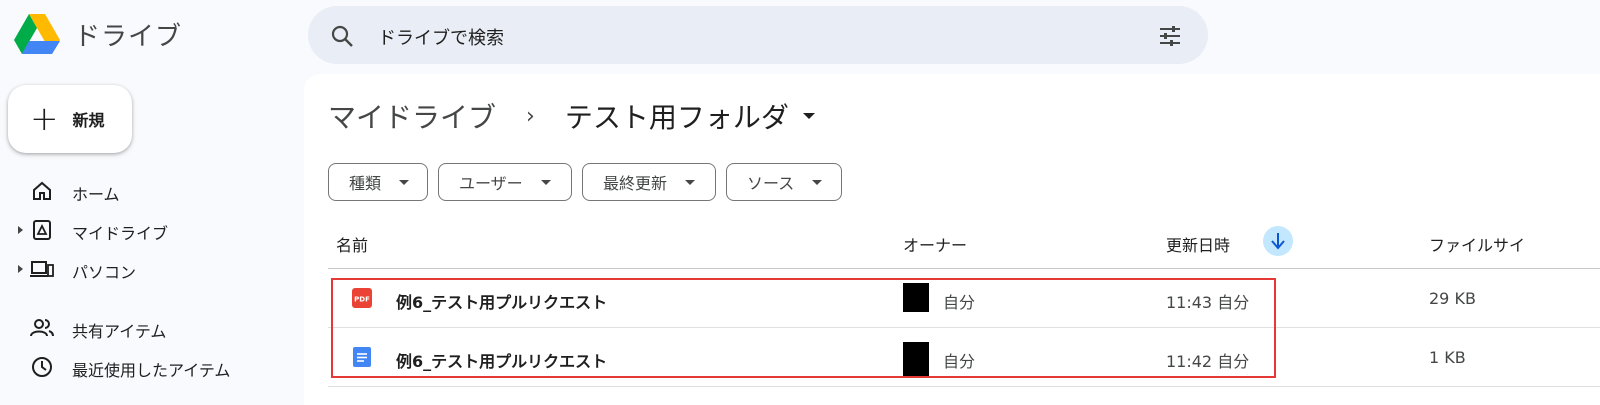  Describe the element at coordinates (150, 191) in the screenshot. I see `sidebar-item-home: ホーム` at that location.